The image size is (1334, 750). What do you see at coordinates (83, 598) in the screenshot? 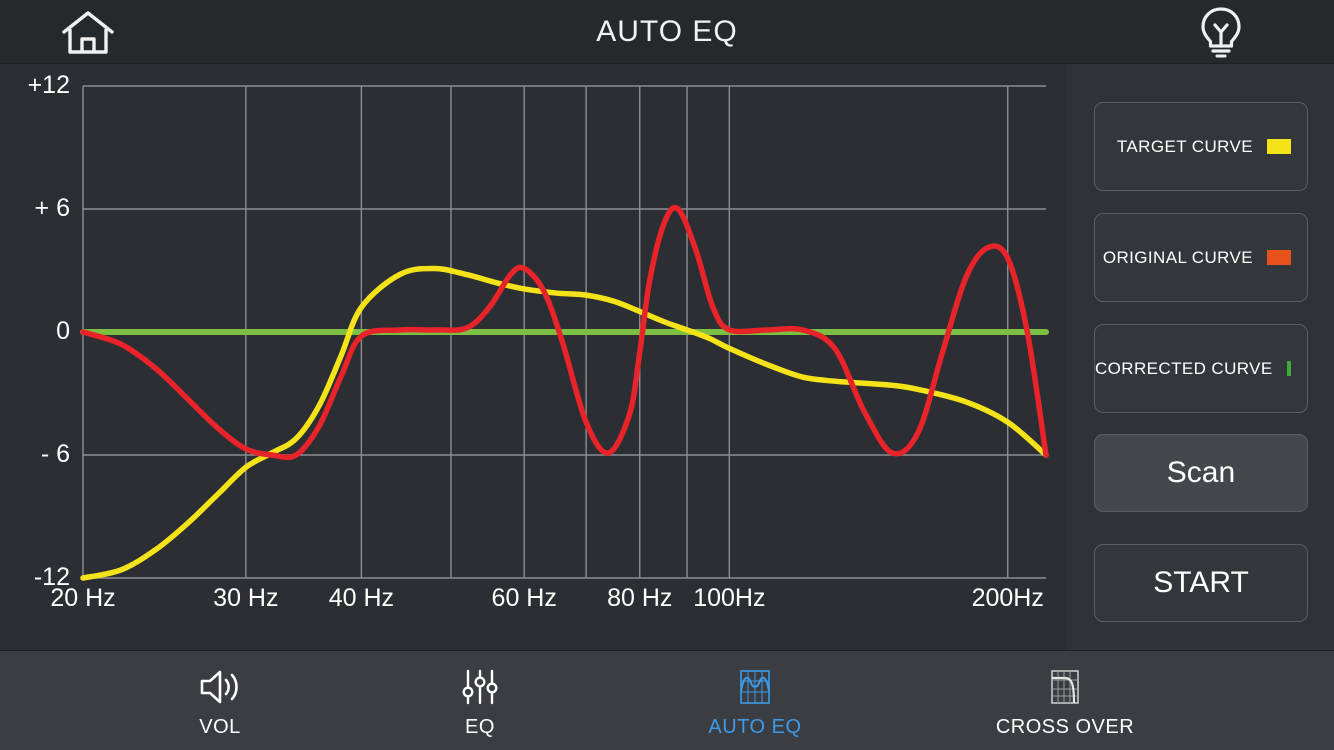
I see `x-axis-tick-20: 20 Hz` at bounding box center [83, 598].